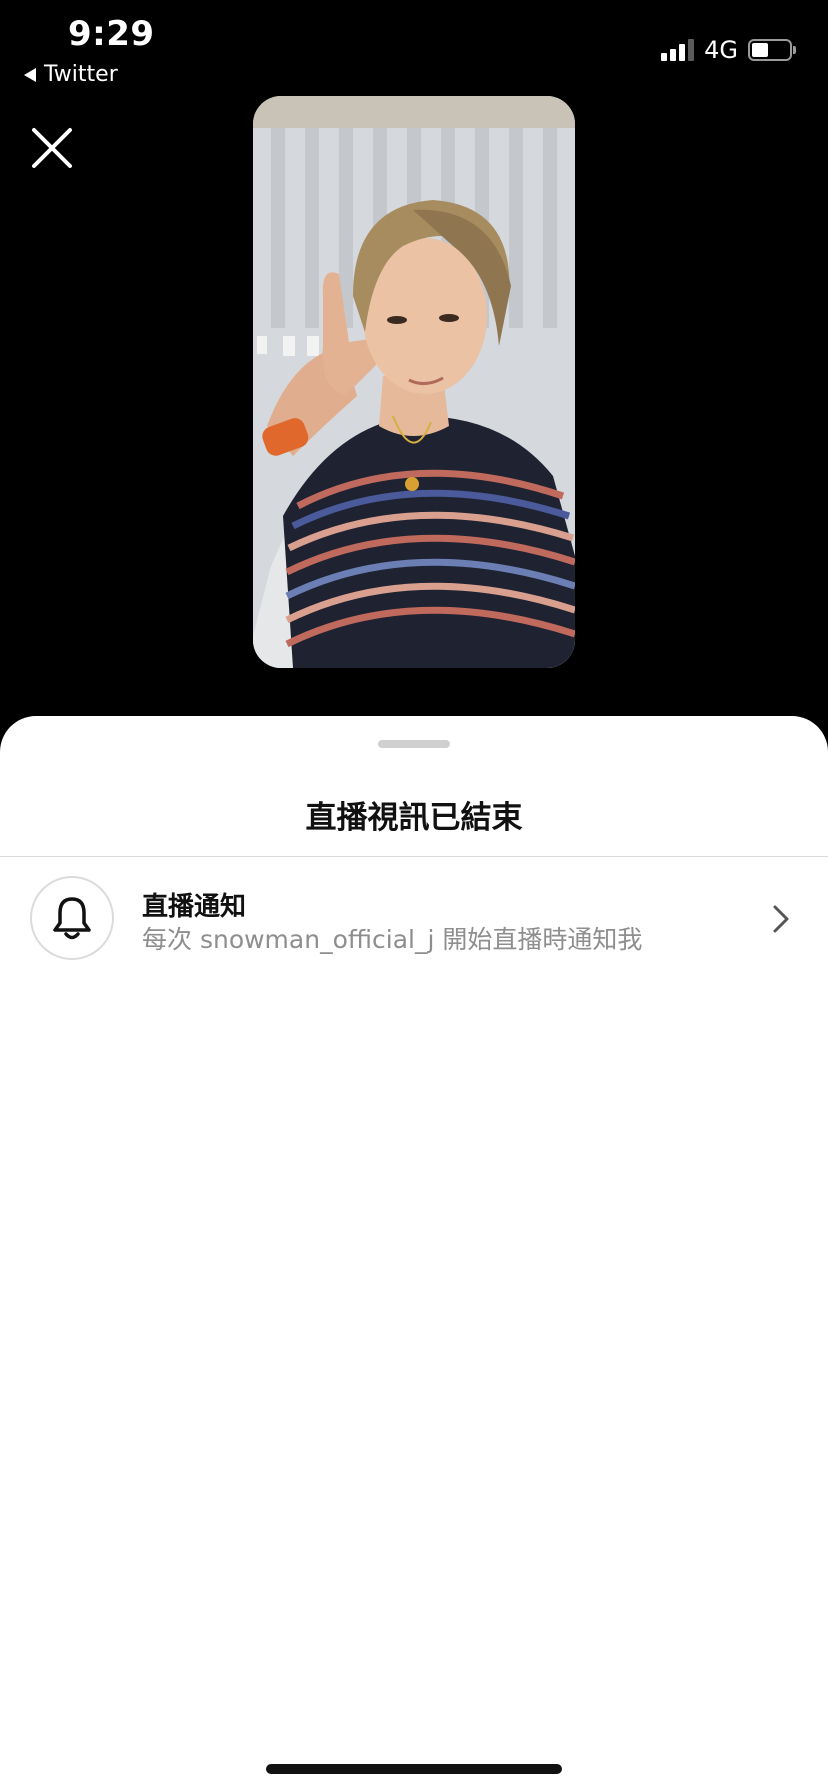  I want to click on home-indicator, so click(414, 1769).